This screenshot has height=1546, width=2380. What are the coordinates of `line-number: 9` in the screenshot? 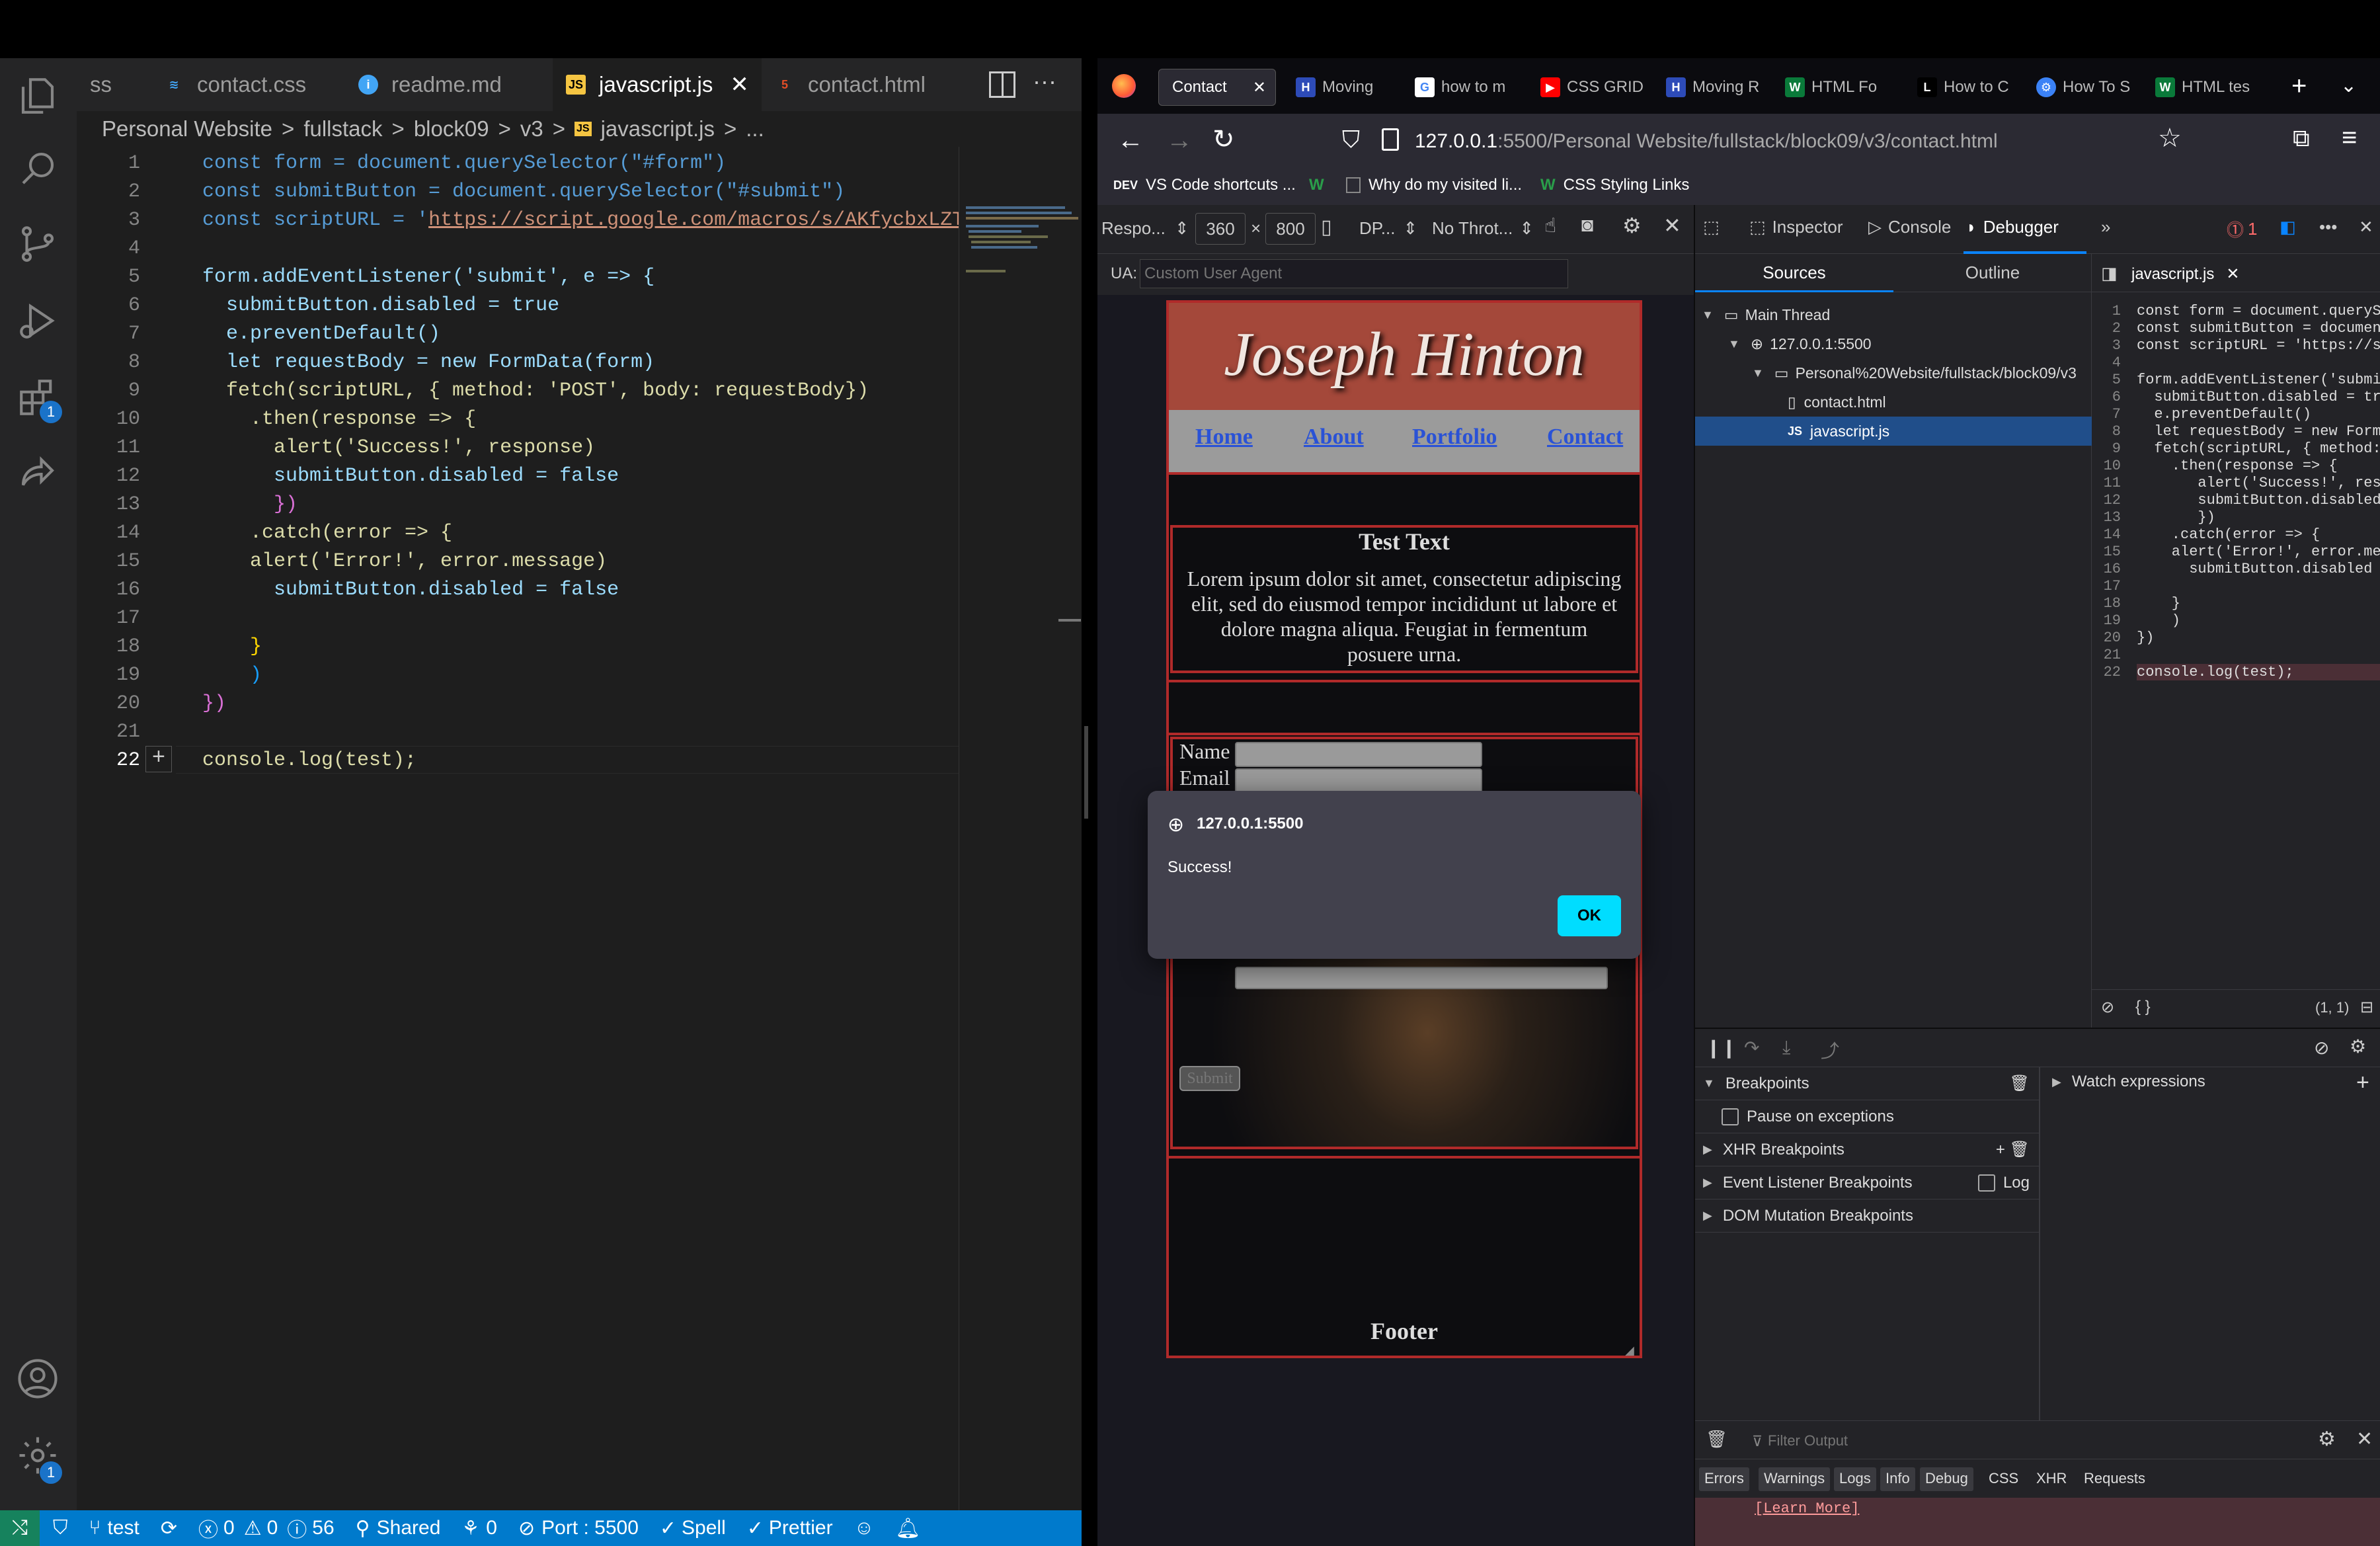 It's located at (2106, 448).